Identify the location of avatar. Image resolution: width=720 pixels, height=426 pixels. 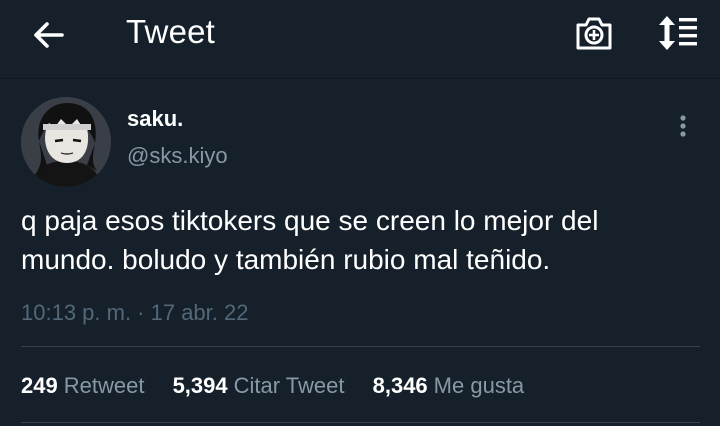
(66, 142).